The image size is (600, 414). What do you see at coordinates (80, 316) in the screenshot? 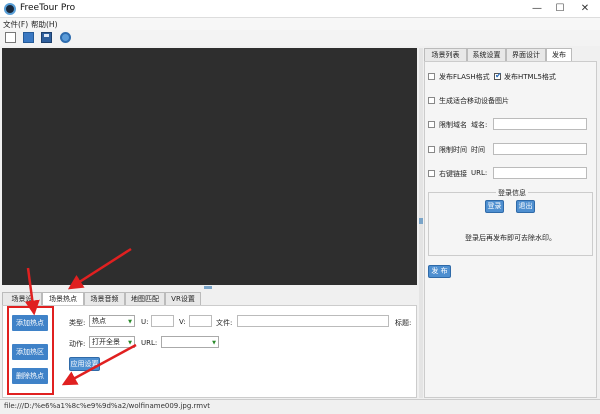
I see `annotation-arrows` at bounding box center [80, 316].